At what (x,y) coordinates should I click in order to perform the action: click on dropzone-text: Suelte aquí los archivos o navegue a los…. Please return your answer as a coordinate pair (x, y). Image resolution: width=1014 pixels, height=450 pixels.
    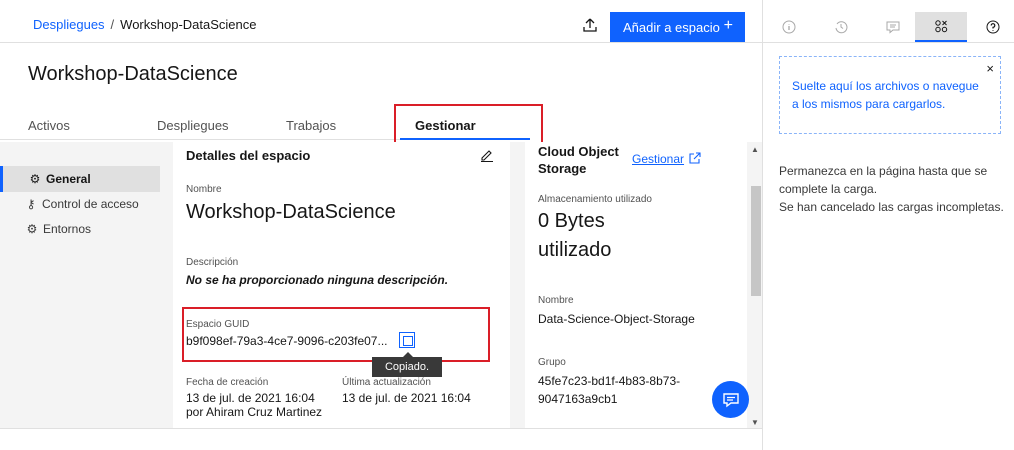
    Looking at the image, I should click on (887, 95).